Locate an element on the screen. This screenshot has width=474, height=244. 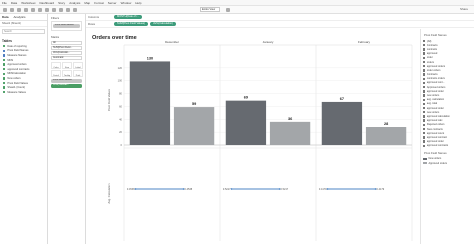
field-item: Measure Values is located at coordinates (23, 92).